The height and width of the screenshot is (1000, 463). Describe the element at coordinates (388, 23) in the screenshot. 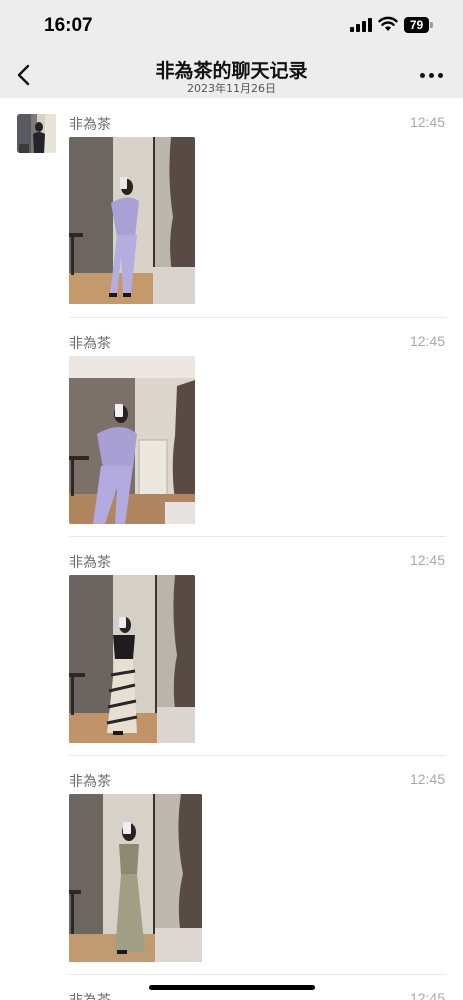

I see `wifi-icon` at that location.